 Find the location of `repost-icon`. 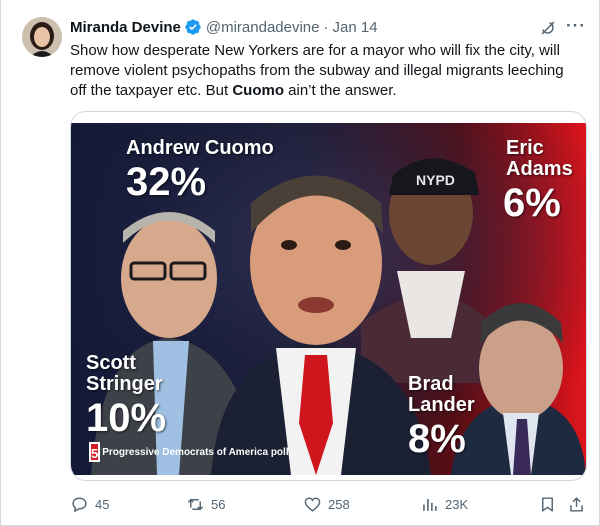

repost-icon is located at coordinates (195, 504).